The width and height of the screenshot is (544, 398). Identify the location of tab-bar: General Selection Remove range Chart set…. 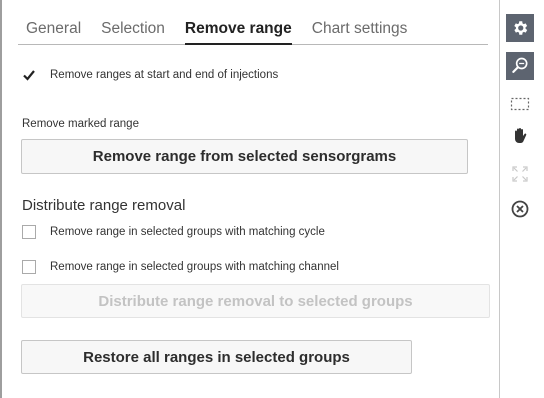
(253, 29).